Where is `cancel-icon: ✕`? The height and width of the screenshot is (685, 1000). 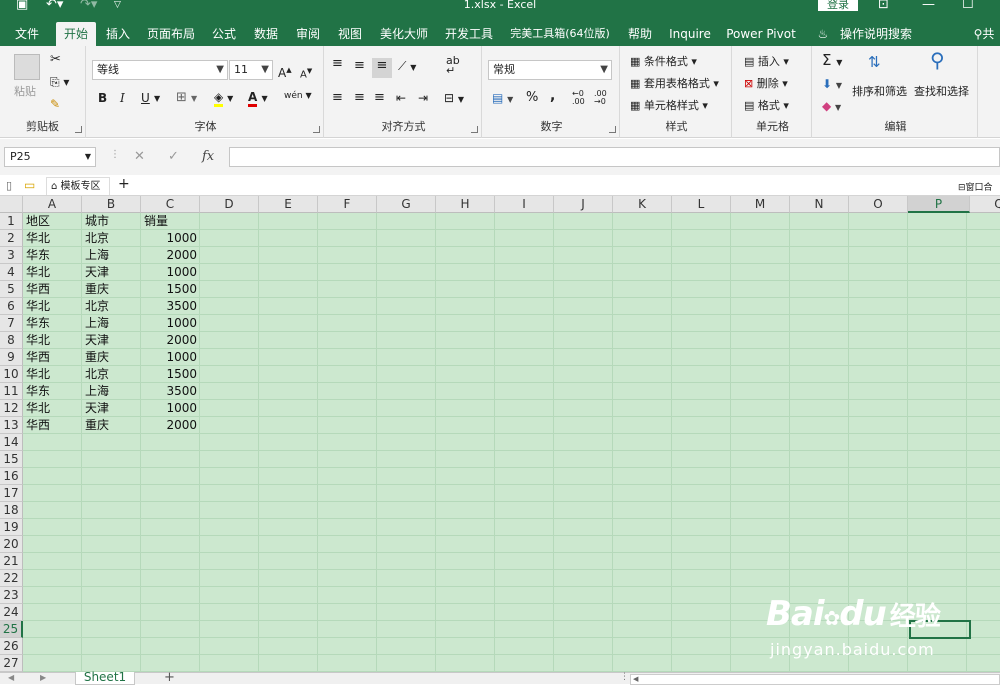 cancel-icon: ✕ is located at coordinates (139, 156).